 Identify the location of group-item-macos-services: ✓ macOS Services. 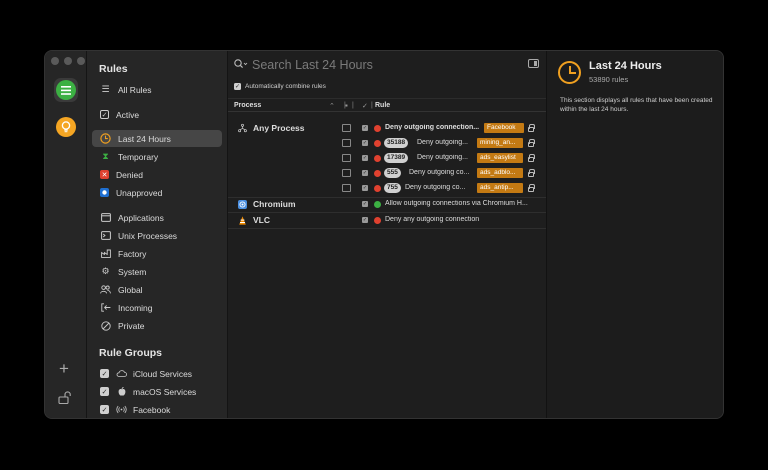
(157, 391).